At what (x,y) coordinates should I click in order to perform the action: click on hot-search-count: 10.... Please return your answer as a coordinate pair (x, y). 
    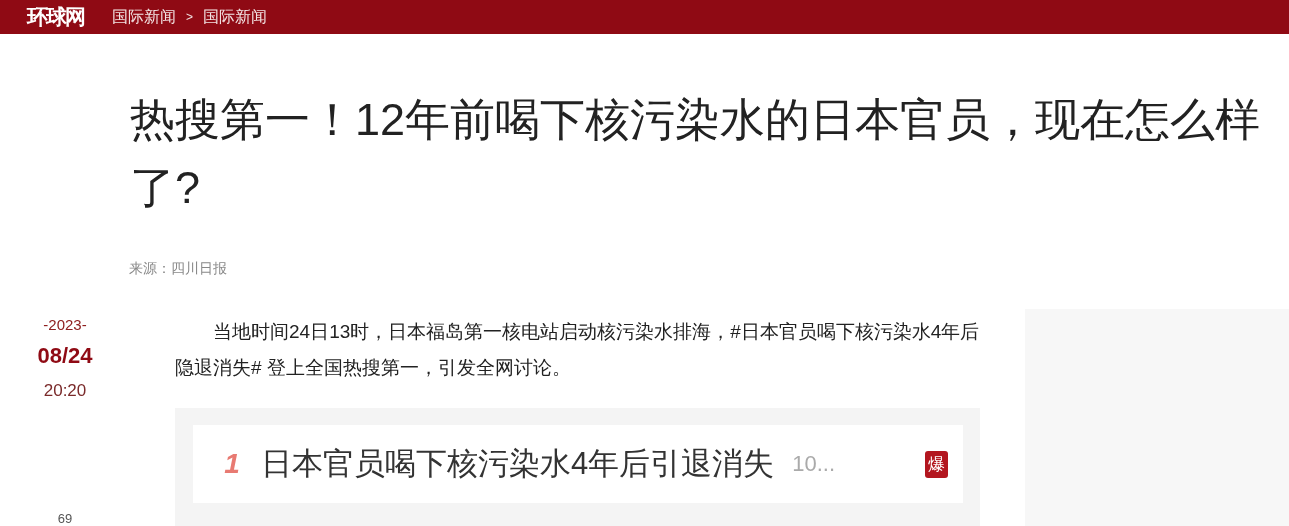
    Looking at the image, I should click on (814, 464).